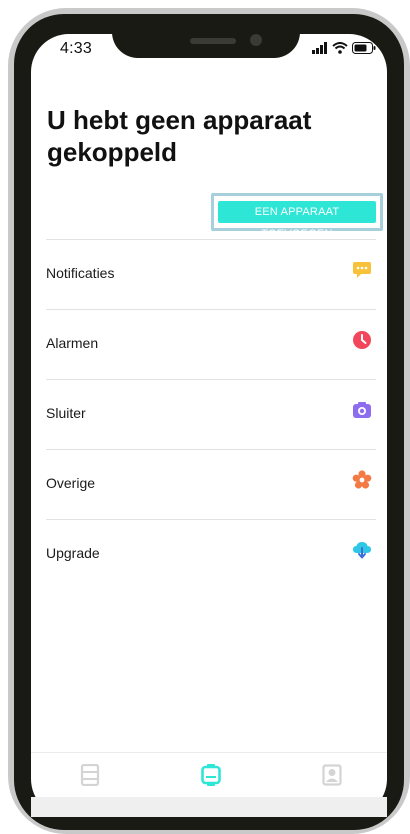 The image size is (410, 834). Describe the element at coordinates (90, 775) in the screenshot. I see `phone-icon` at that location.